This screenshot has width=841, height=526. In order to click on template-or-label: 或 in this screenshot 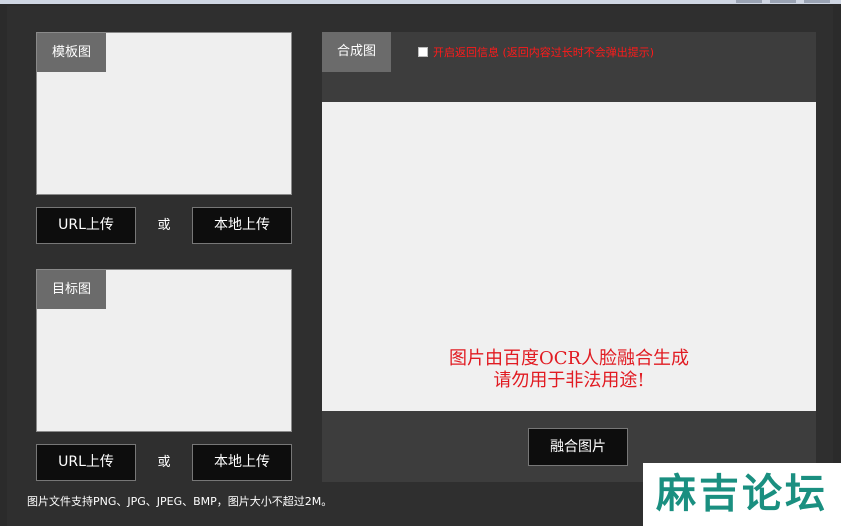, I will do `click(164, 225)`.